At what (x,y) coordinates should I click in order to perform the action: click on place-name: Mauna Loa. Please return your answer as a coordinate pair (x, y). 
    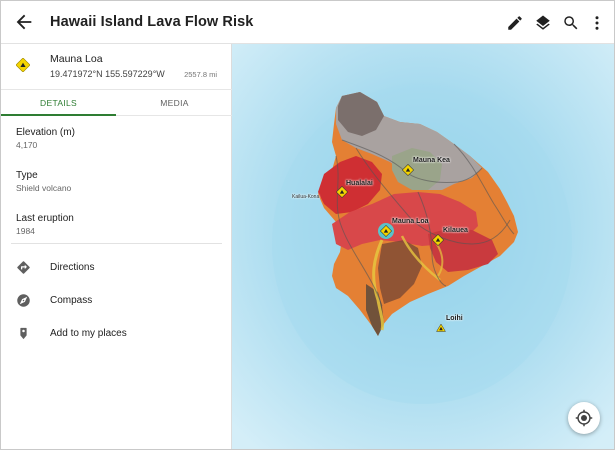
    Looking at the image, I should click on (76, 59).